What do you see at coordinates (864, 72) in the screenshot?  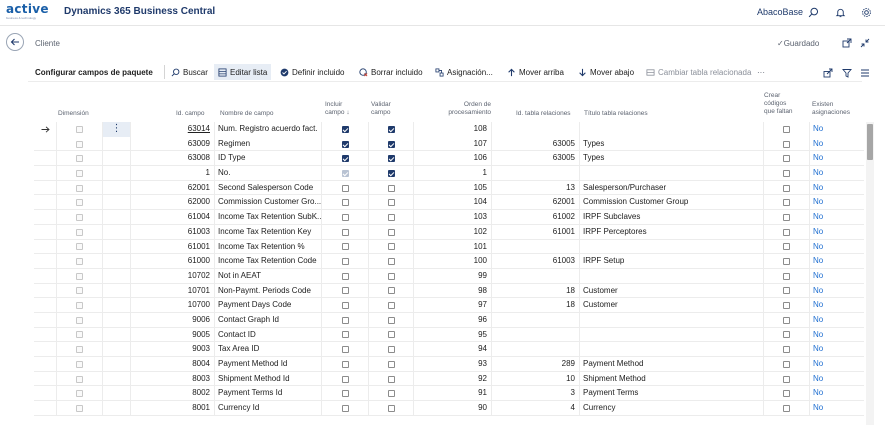 I see `list-view-icon` at bounding box center [864, 72].